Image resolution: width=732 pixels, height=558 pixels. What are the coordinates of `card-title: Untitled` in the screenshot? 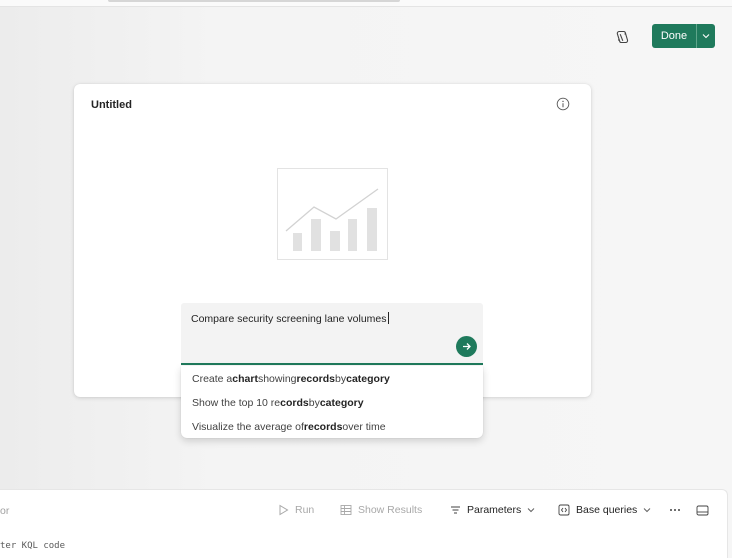 It's located at (111, 105).